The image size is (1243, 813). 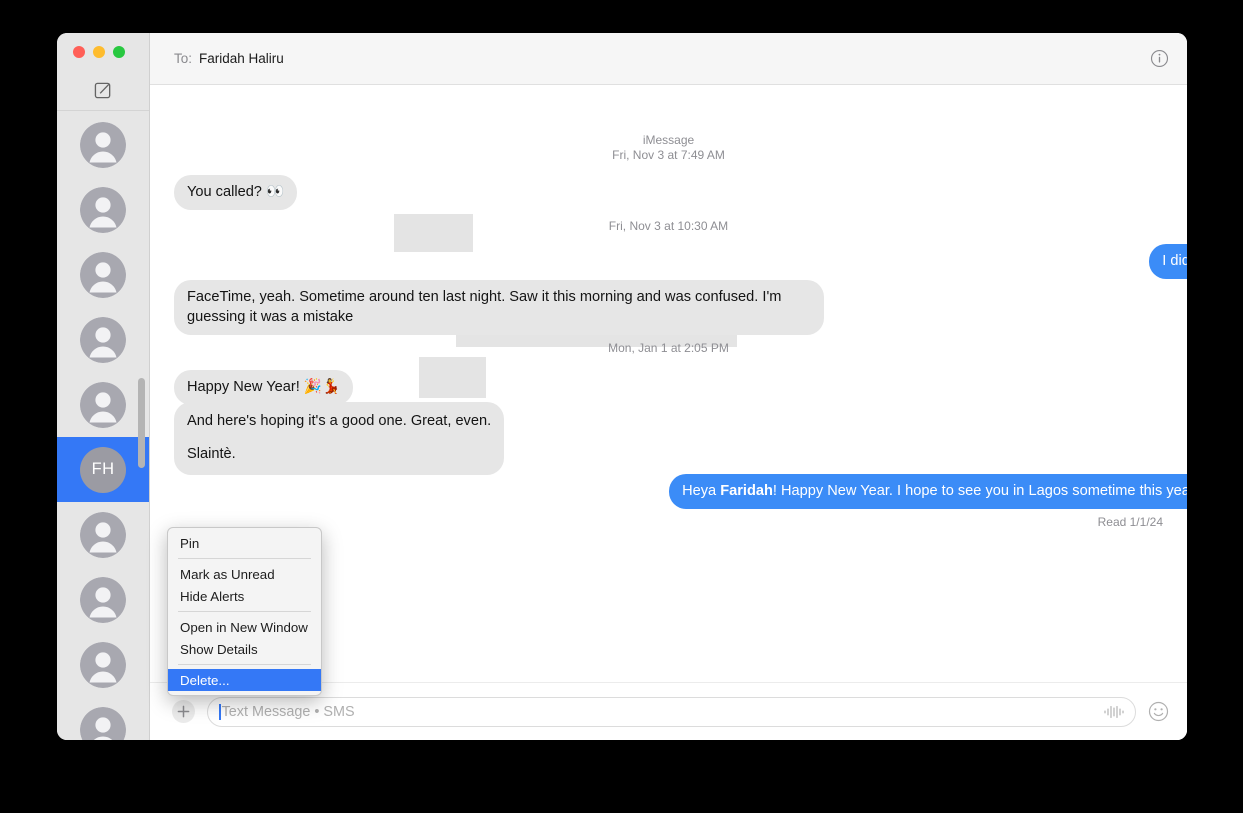 I want to click on menu-item-hide-alerts: Hide Alerts, so click(x=244, y=596).